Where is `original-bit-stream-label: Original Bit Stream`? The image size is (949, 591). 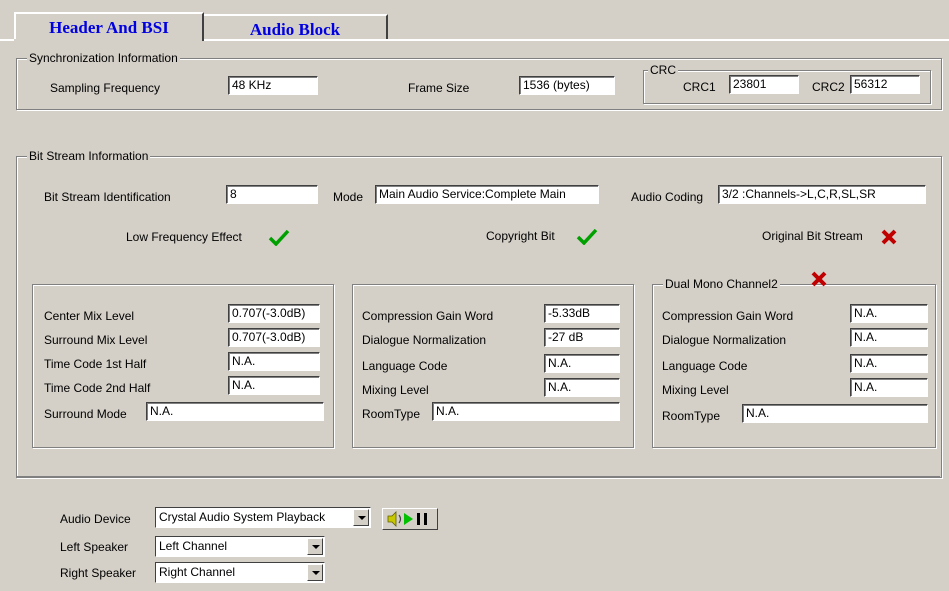 original-bit-stream-label: Original Bit Stream is located at coordinates (812, 236).